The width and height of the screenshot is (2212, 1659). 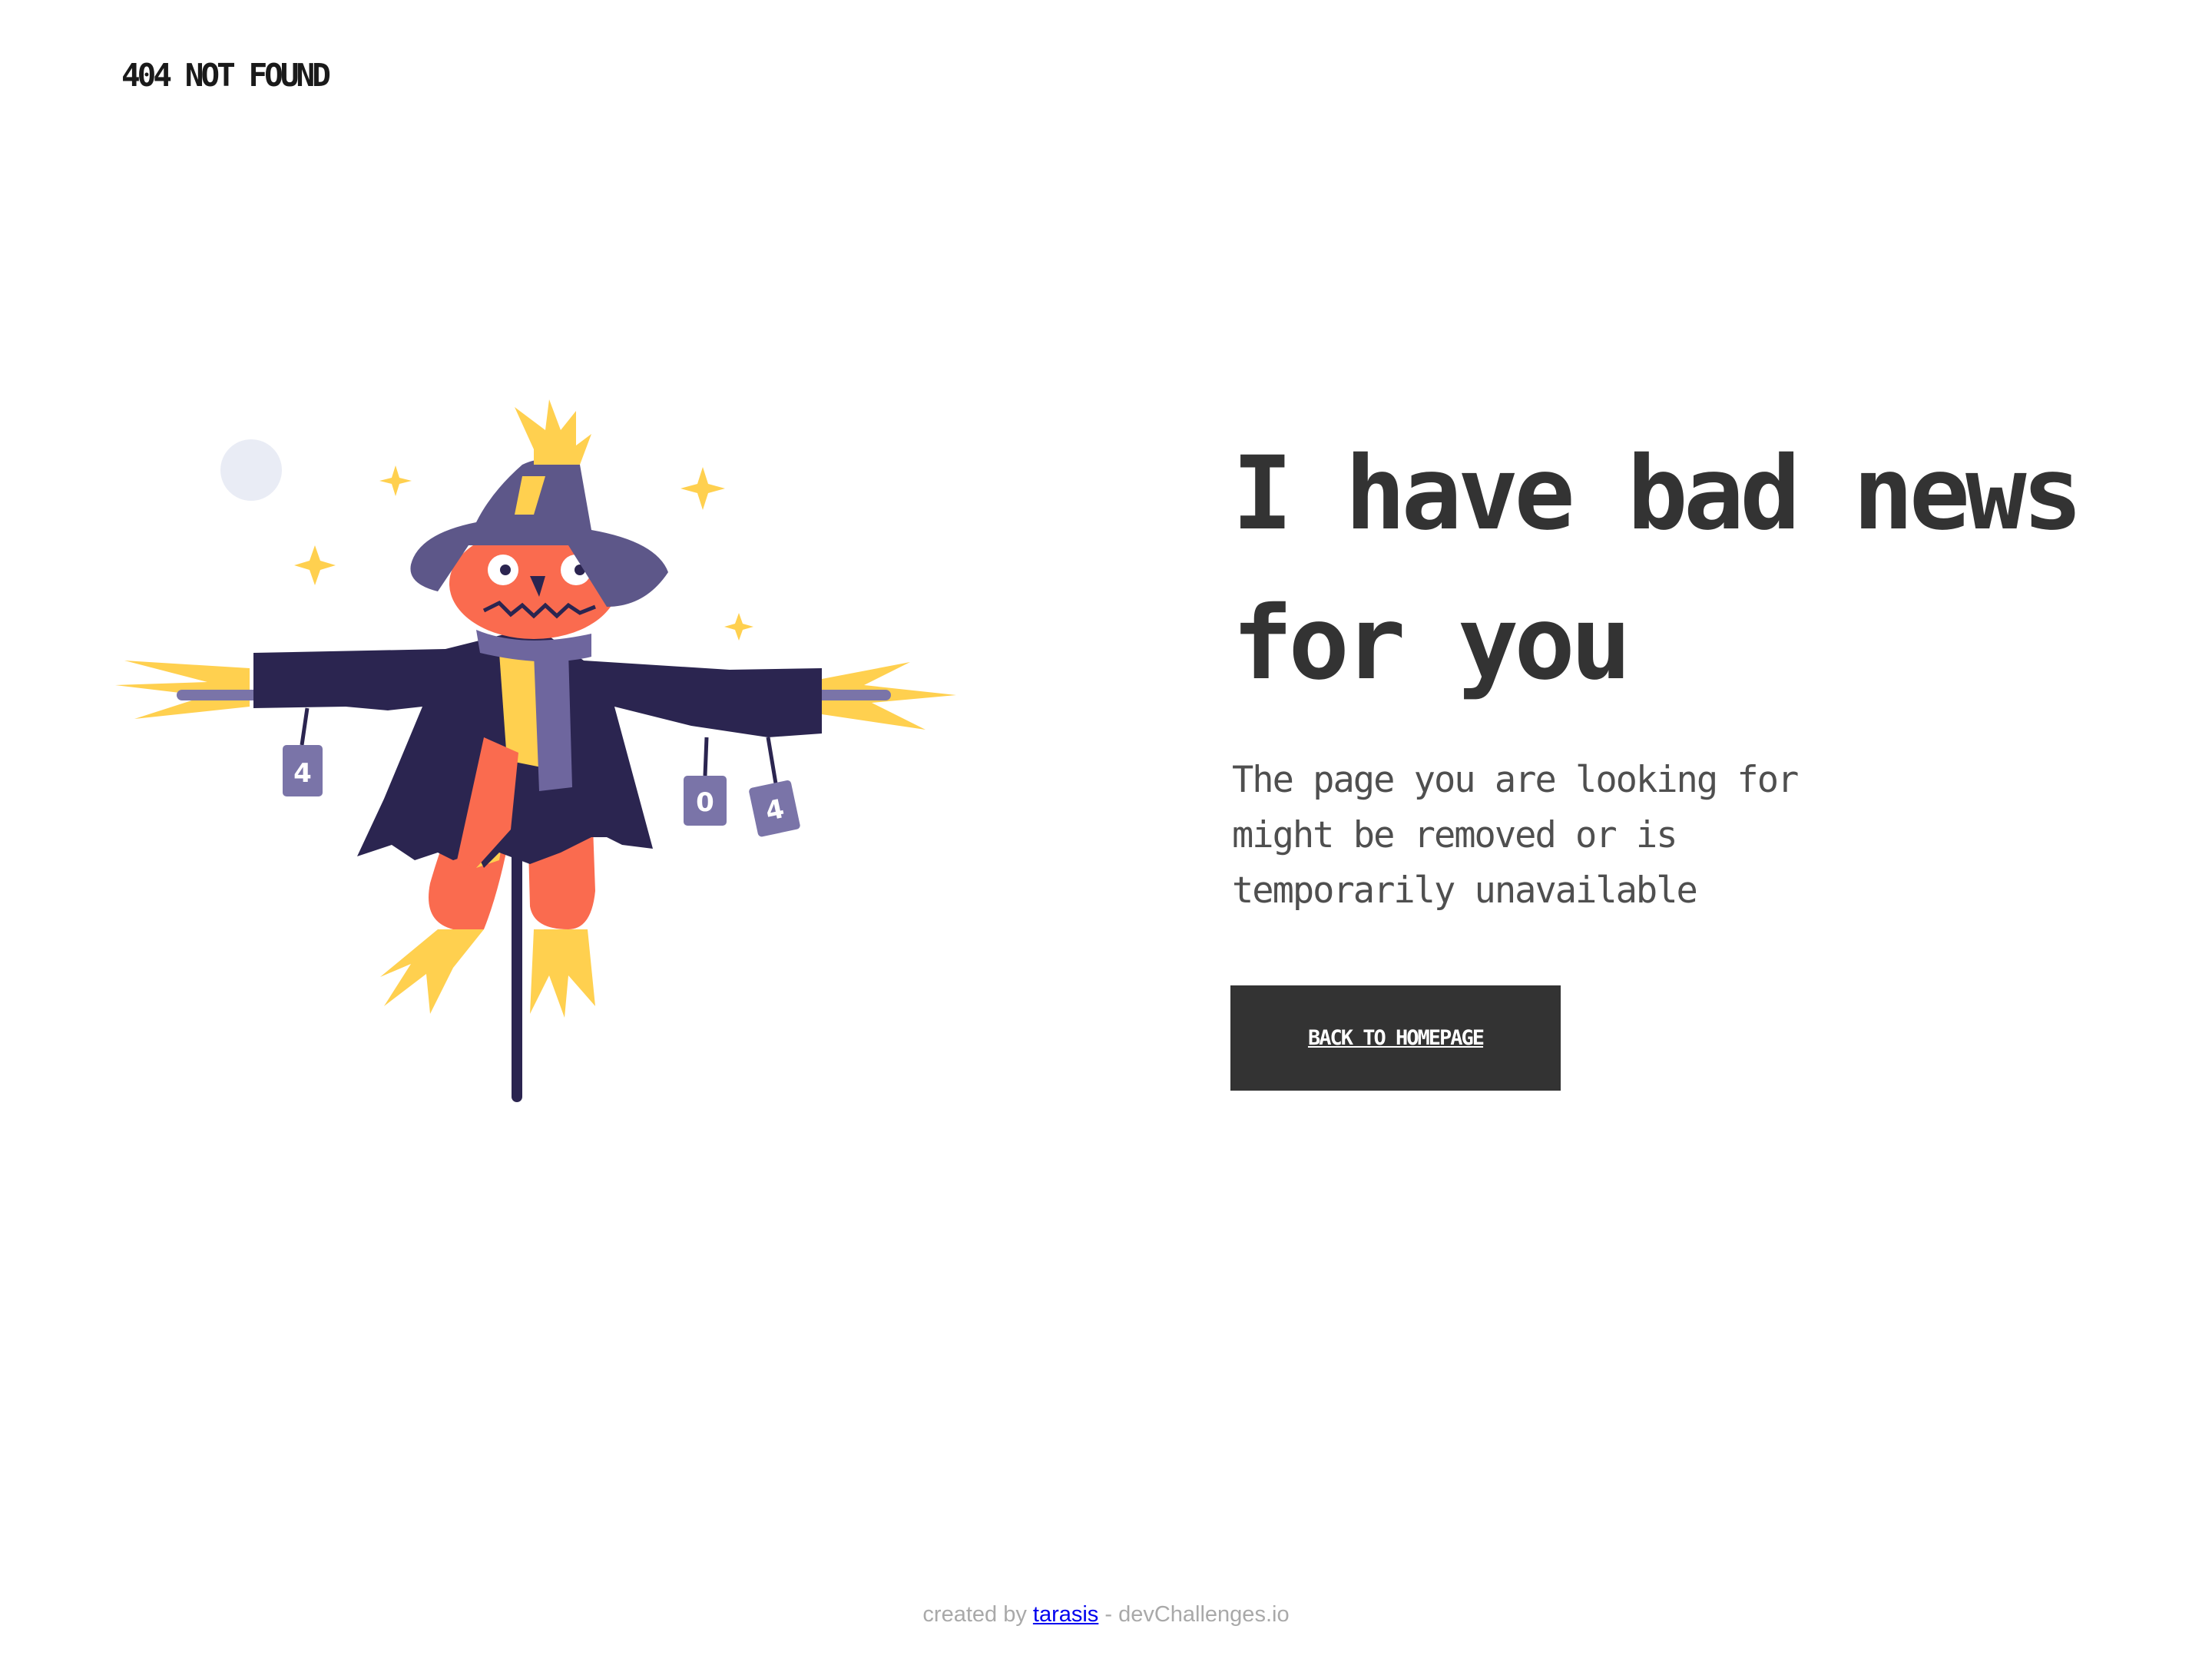 What do you see at coordinates (251, 470) in the screenshot?
I see `moon-icon` at bounding box center [251, 470].